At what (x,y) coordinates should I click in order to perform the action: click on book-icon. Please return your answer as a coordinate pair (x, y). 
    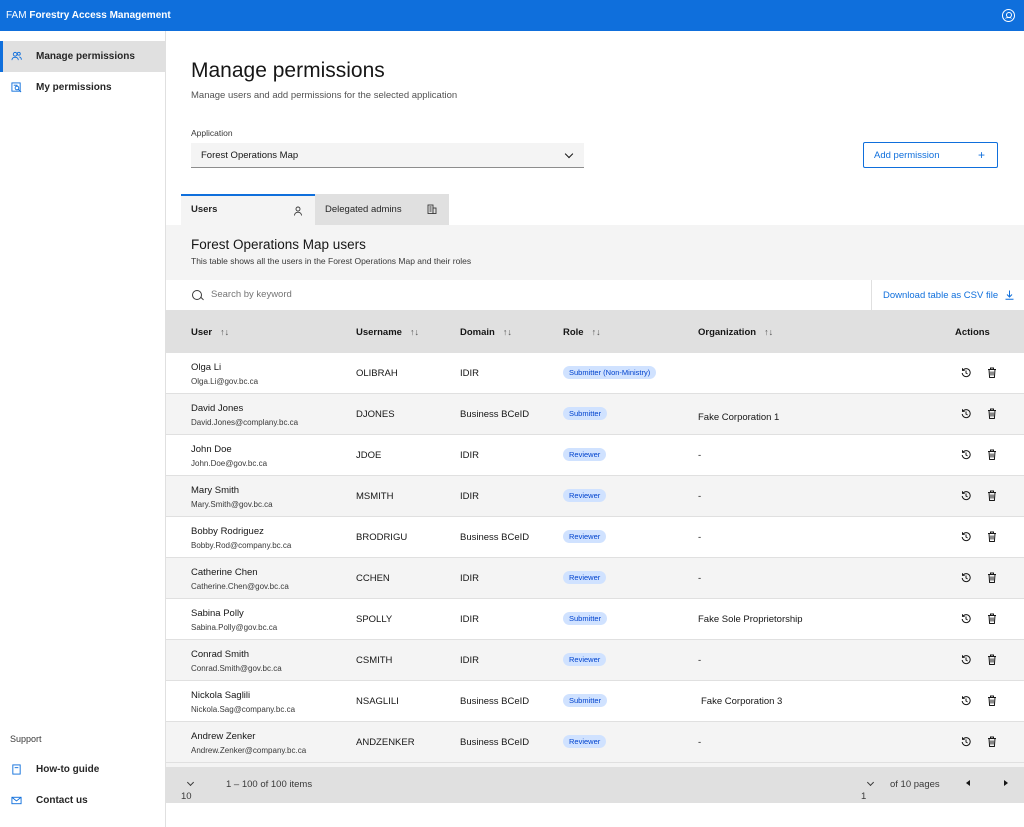
    Looking at the image, I should click on (16, 769).